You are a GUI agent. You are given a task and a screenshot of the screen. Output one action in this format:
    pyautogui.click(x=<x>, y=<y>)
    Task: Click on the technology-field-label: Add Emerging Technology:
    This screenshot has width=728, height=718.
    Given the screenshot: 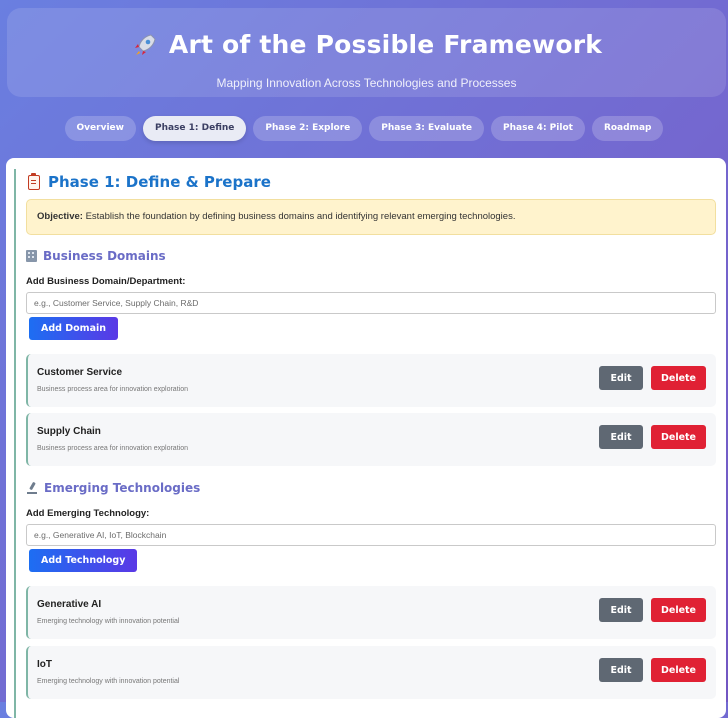 What is the action you would take?
    pyautogui.click(x=88, y=513)
    